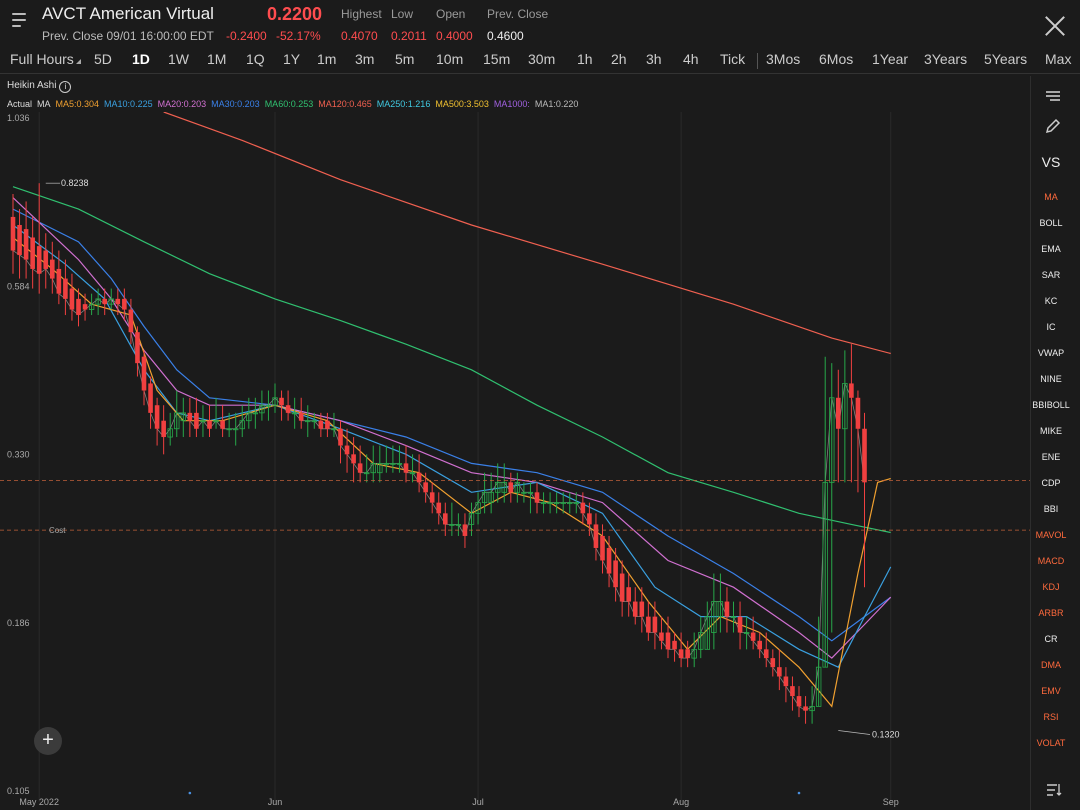 The image size is (1080, 810). What do you see at coordinates (404, 59) in the screenshot?
I see `tab-5m: 5m` at bounding box center [404, 59].